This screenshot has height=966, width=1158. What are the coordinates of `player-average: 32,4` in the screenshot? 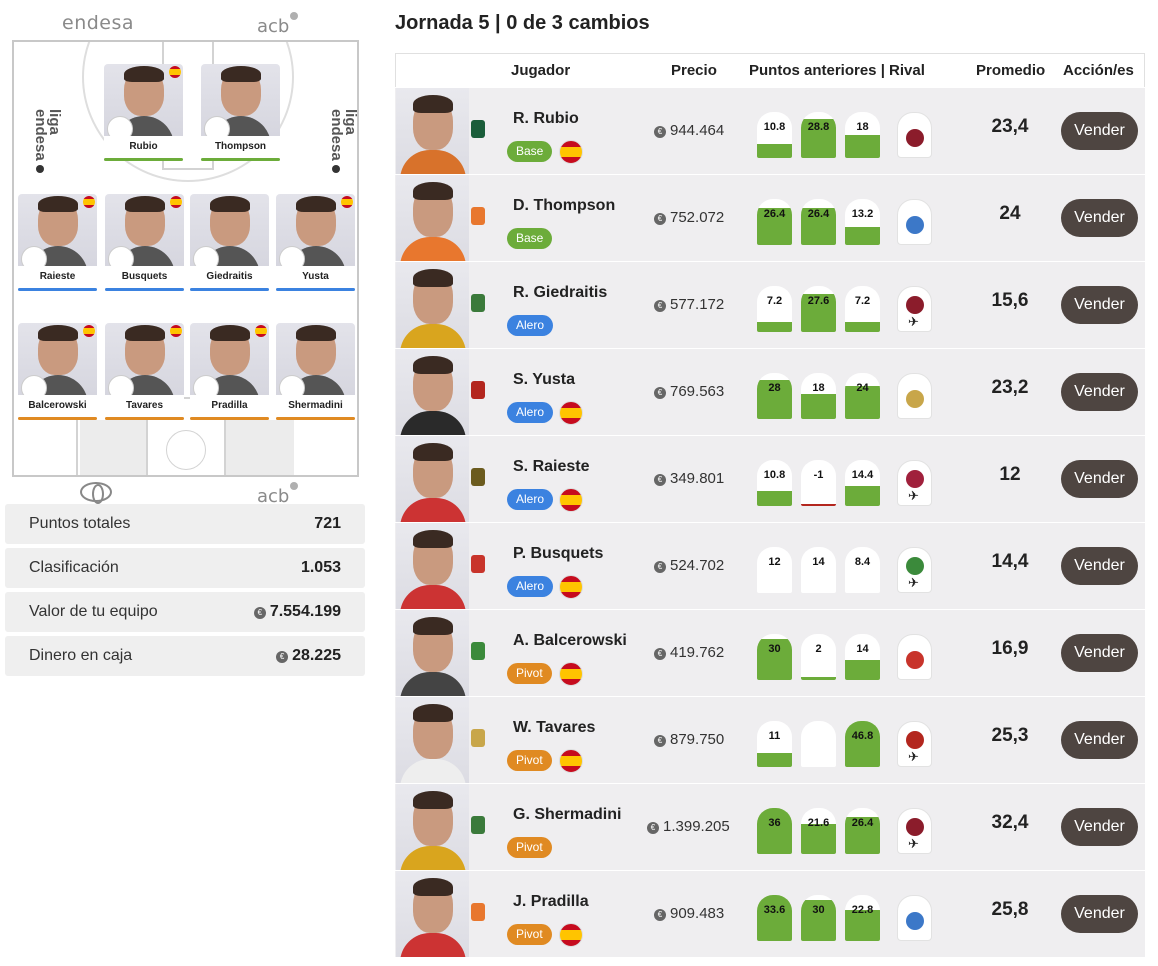 It's located at (1010, 822).